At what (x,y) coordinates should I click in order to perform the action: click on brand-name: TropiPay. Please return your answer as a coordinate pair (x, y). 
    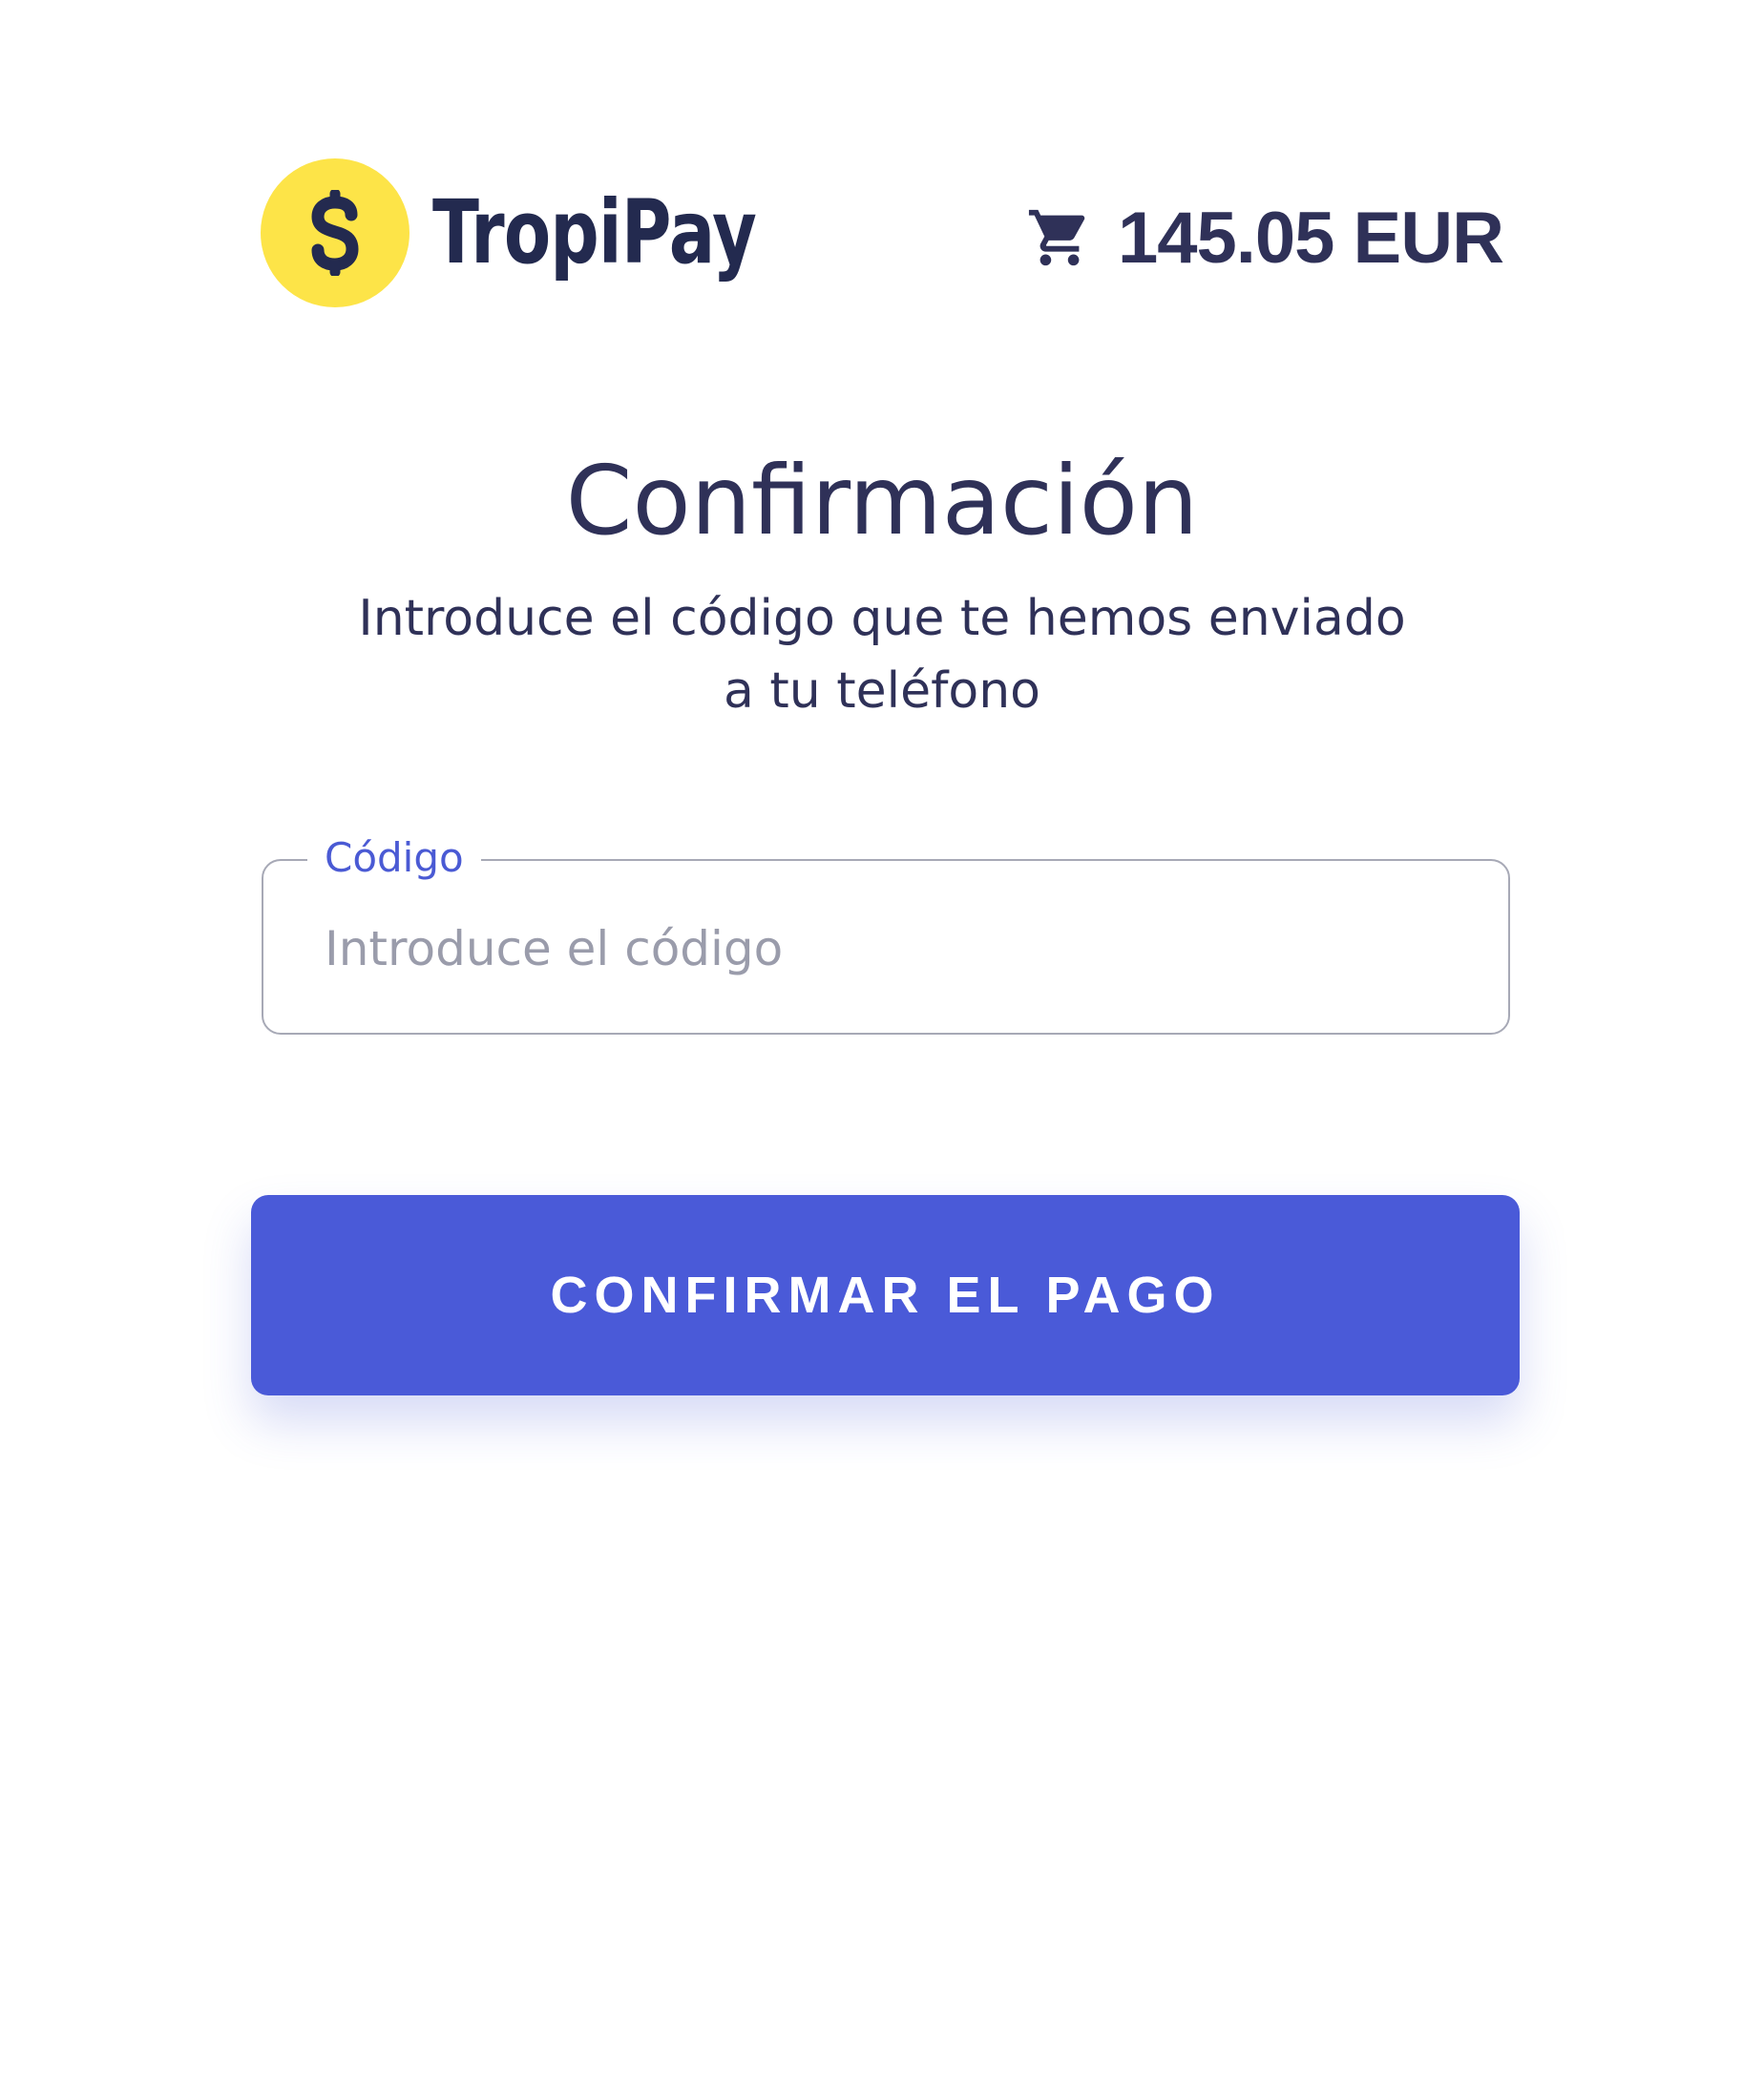
    Looking at the image, I should click on (595, 232).